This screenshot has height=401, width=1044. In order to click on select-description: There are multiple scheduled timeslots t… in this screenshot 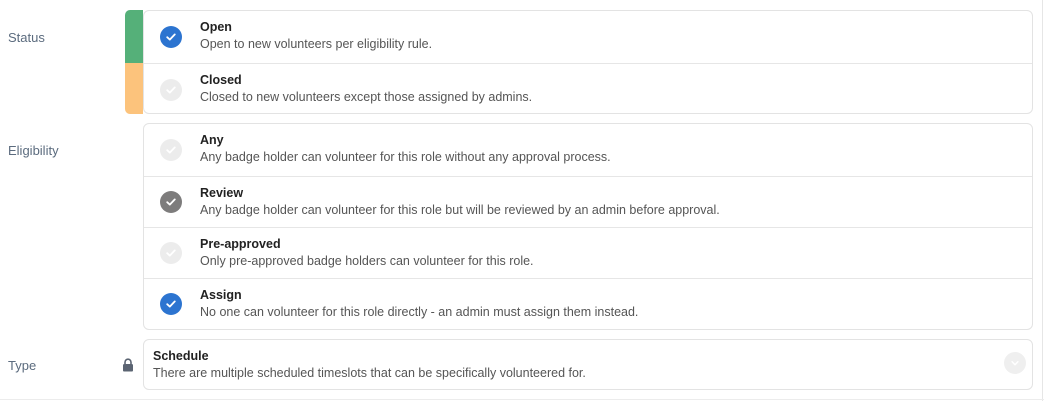, I will do `click(369, 373)`.